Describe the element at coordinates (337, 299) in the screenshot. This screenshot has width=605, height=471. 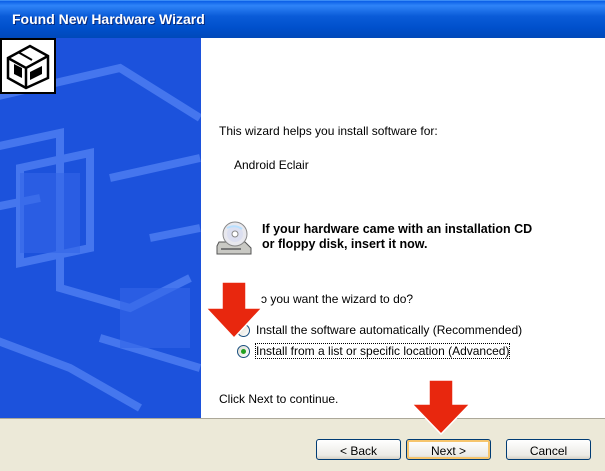
I see `question-text: ɔ you want the wizard to do?` at that location.